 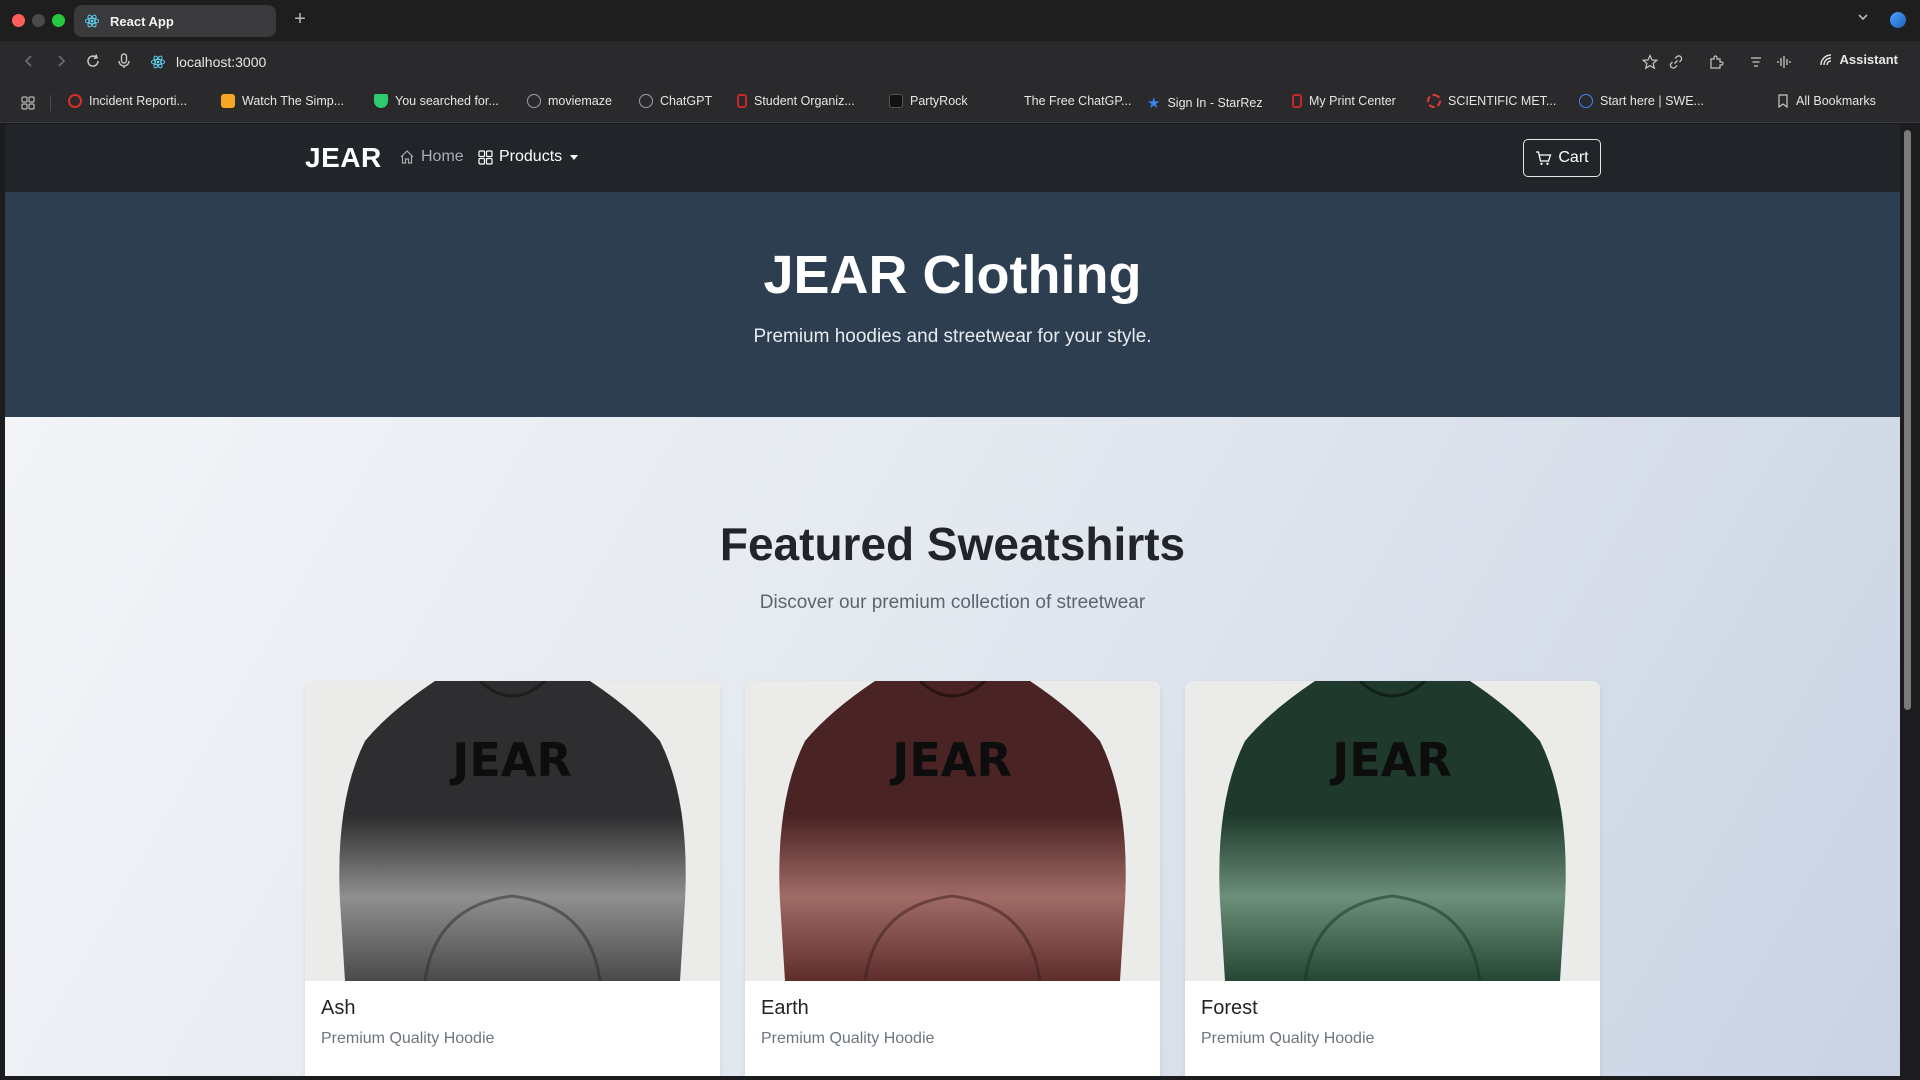 What do you see at coordinates (952, 544) in the screenshot?
I see `featured-title: Featured Sweatshirts` at bounding box center [952, 544].